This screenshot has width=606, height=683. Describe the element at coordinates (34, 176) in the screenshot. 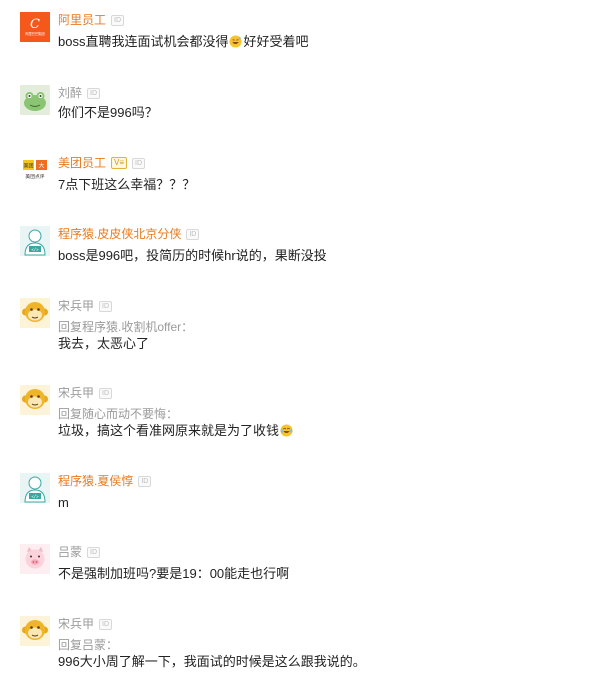

I see `svg-text: 美团点评` at that location.